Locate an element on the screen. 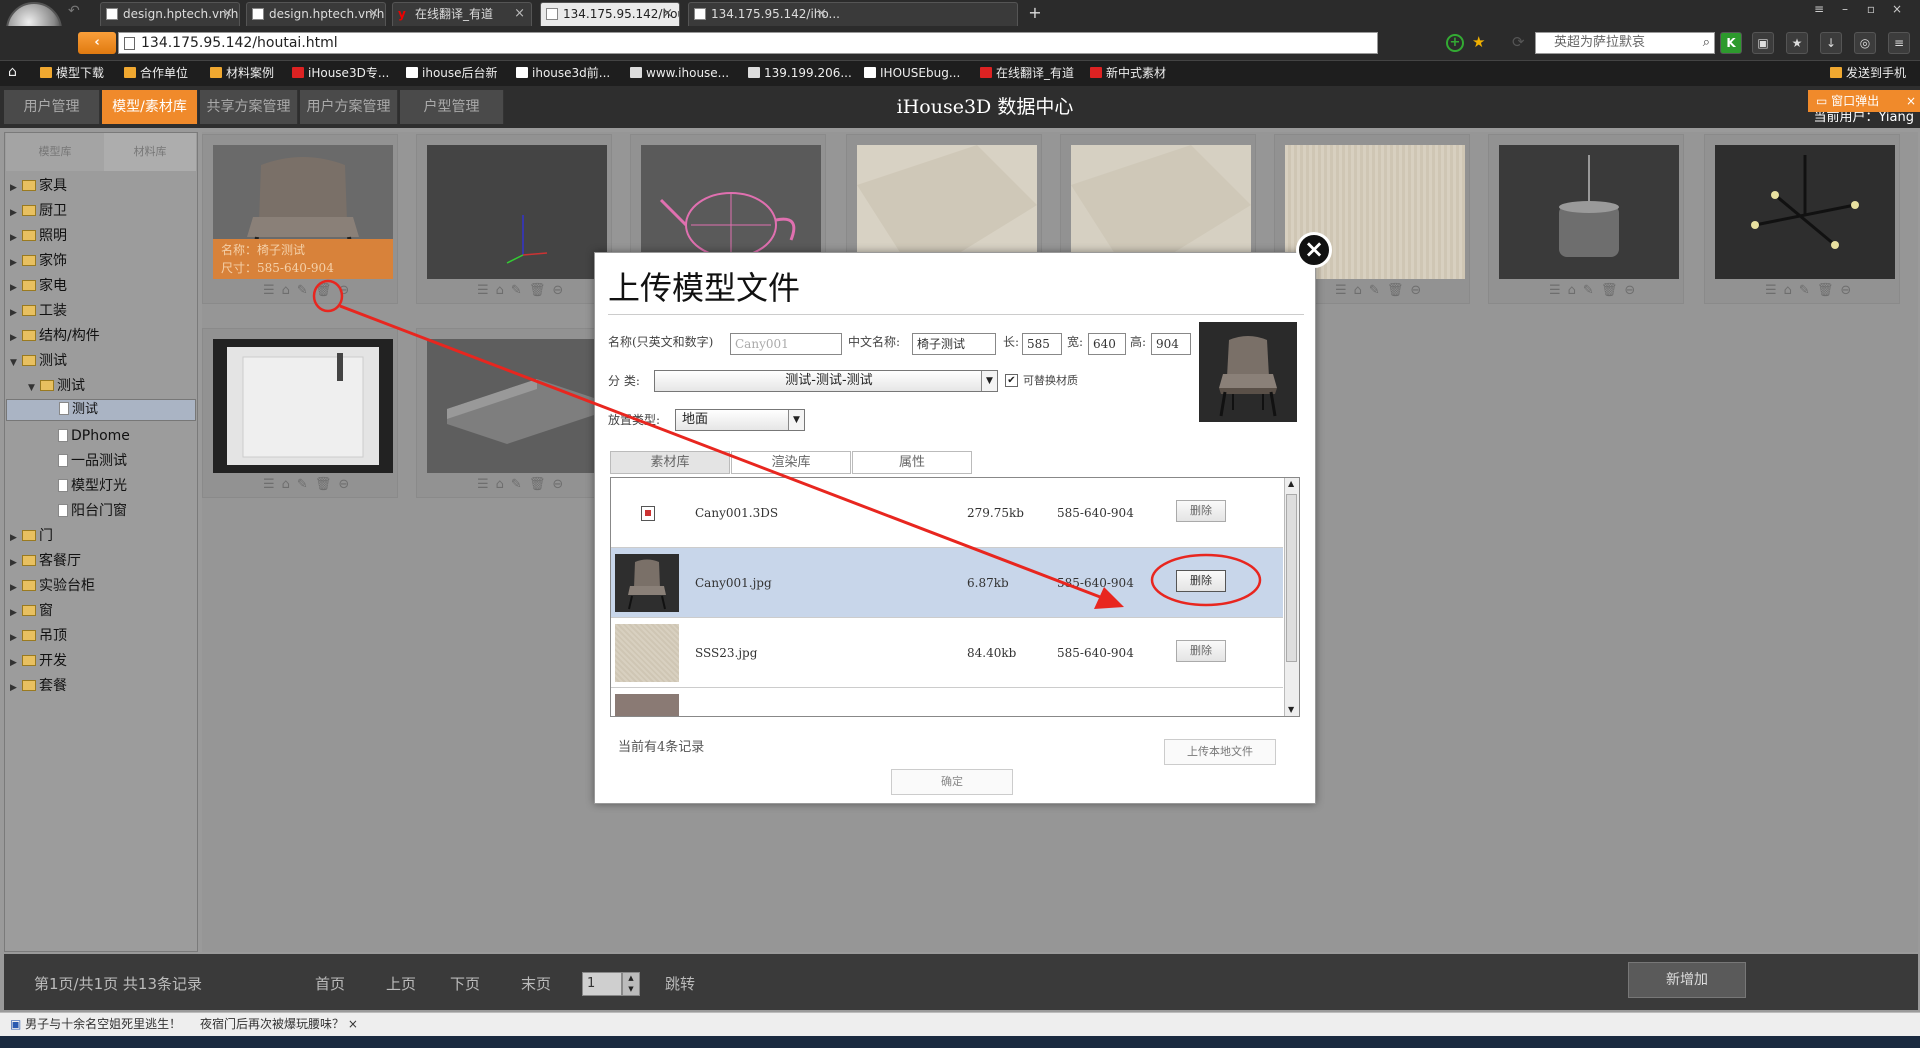 The width and height of the screenshot is (1920, 1048). tree-node: DPhome is located at coordinates (101, 436).